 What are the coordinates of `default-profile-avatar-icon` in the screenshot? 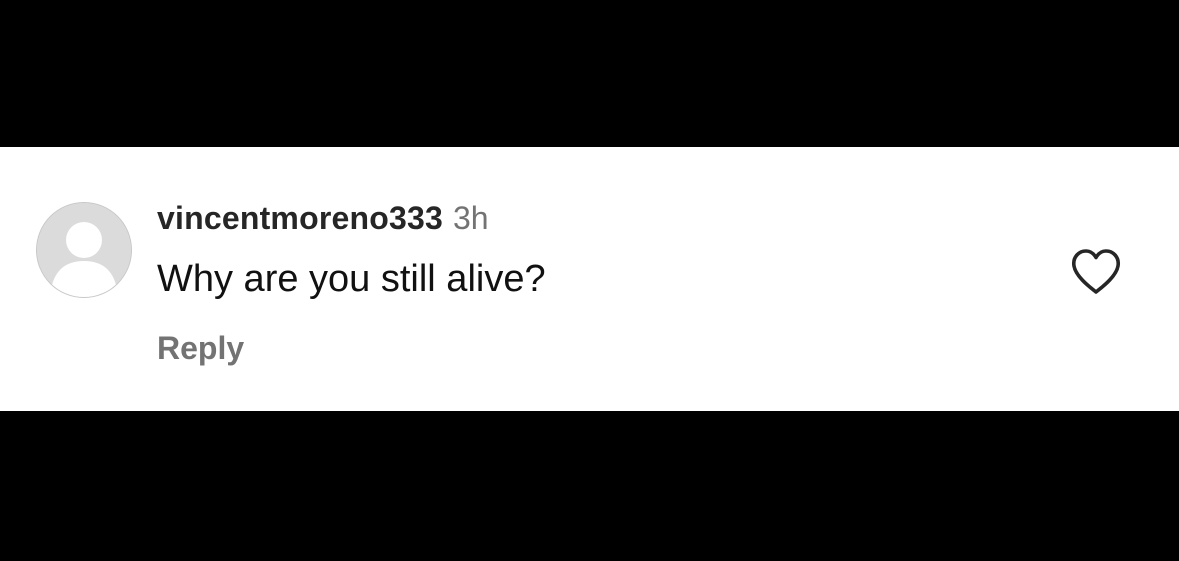 It's located at (84, 250).